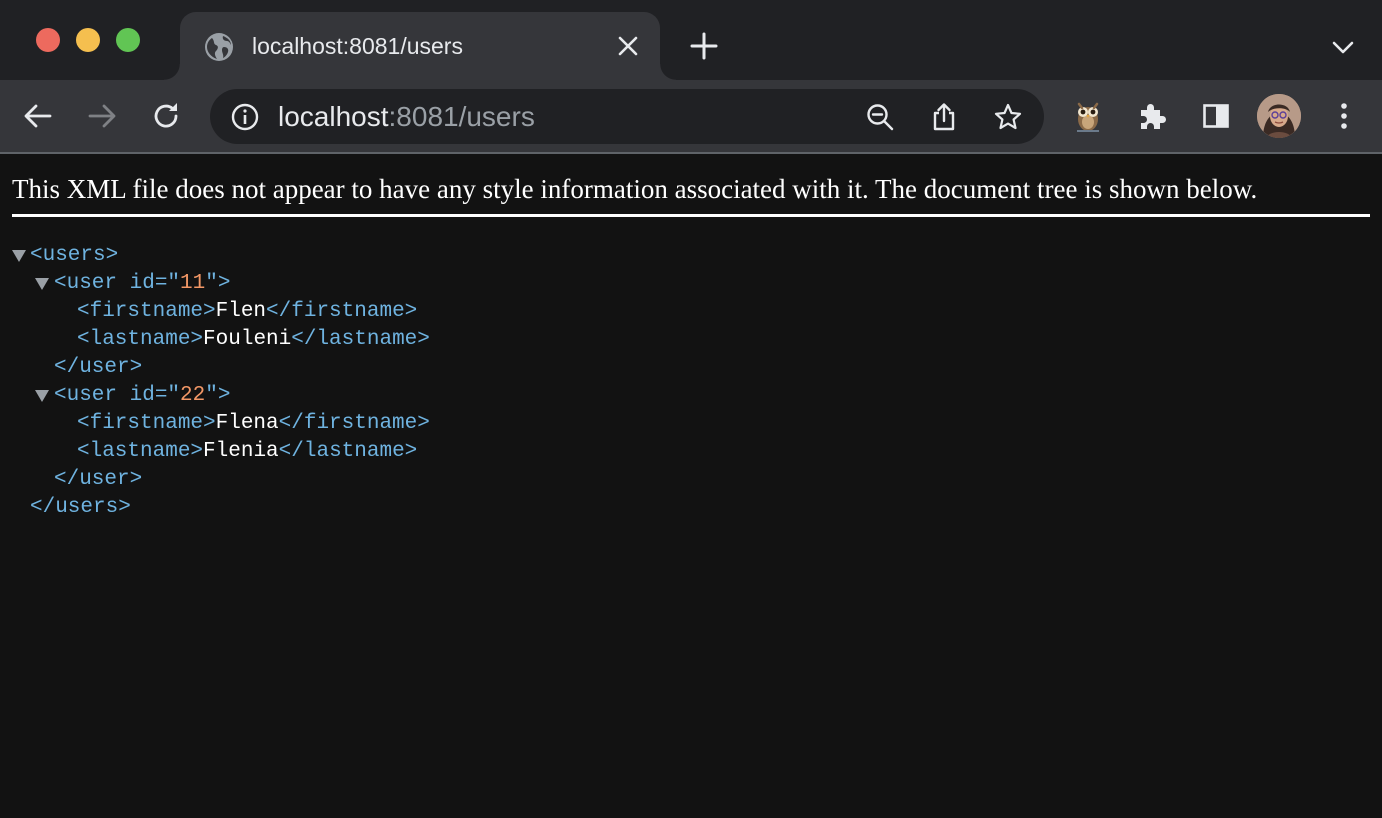  I want to click on reload-button, so click(166, 116).